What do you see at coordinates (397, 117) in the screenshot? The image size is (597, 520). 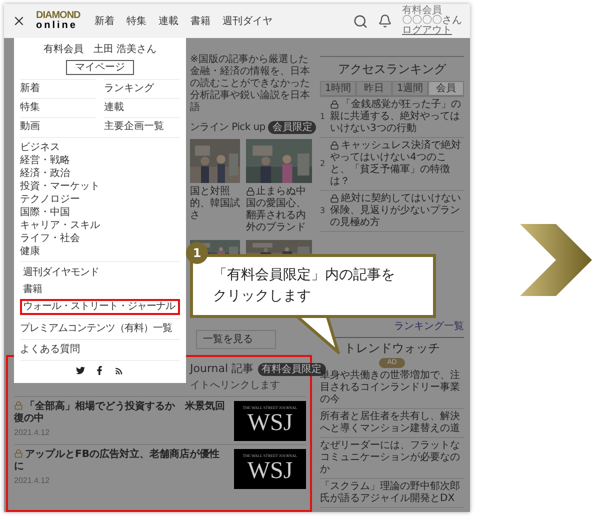 I see `ranking-article: 「金銭感覚が狂った子」の親に共通する、絶対やってはいけない3つの行動` at bounding box center [397, 117].